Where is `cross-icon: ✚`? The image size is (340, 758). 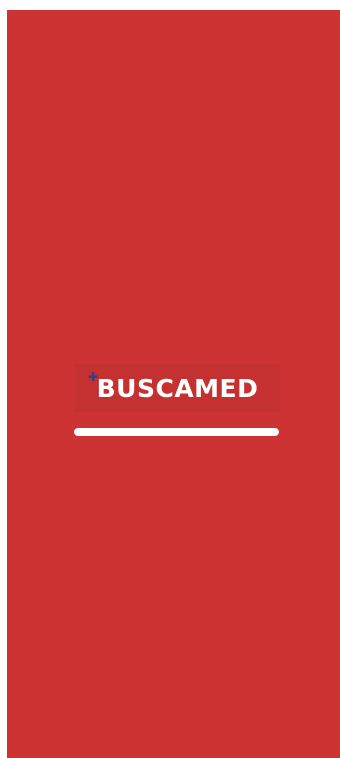
cross-icon: ✚ is located at coordinates (93, 377).